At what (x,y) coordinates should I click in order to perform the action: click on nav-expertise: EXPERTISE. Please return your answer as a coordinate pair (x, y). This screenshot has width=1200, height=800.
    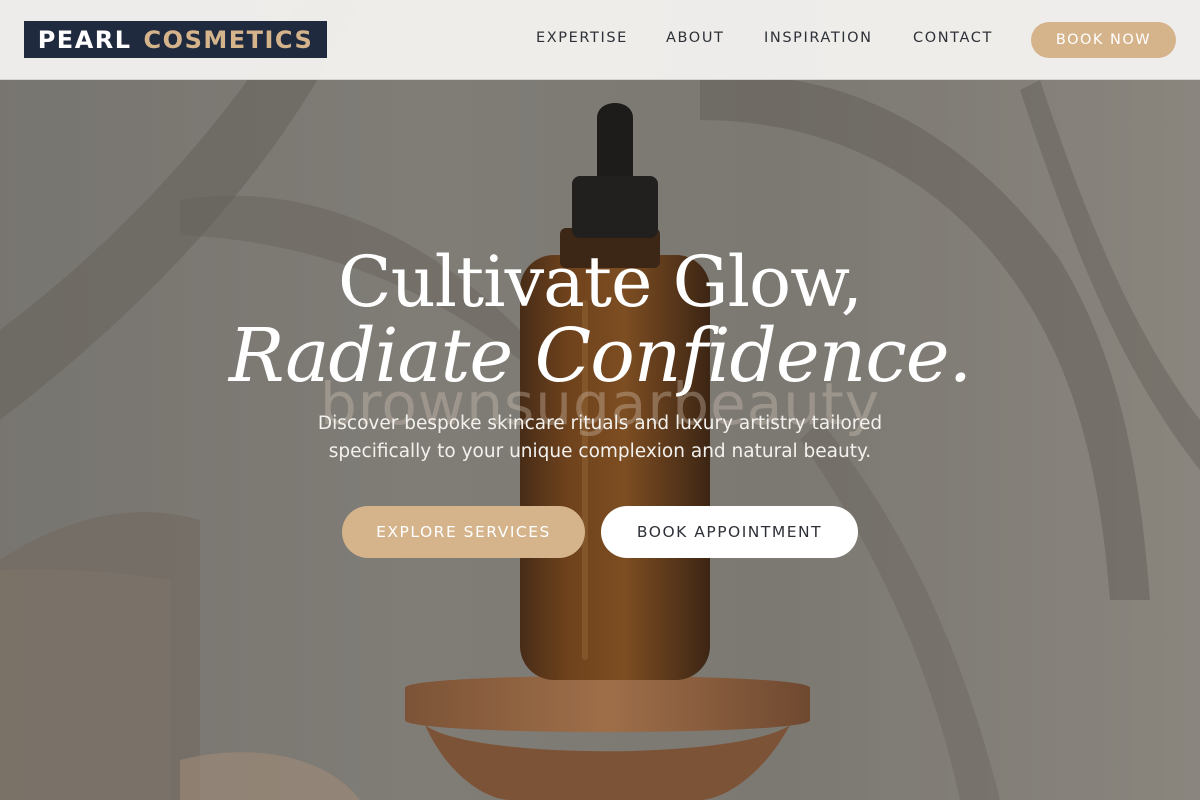
    Looking at the image, I should click on (582, 38).